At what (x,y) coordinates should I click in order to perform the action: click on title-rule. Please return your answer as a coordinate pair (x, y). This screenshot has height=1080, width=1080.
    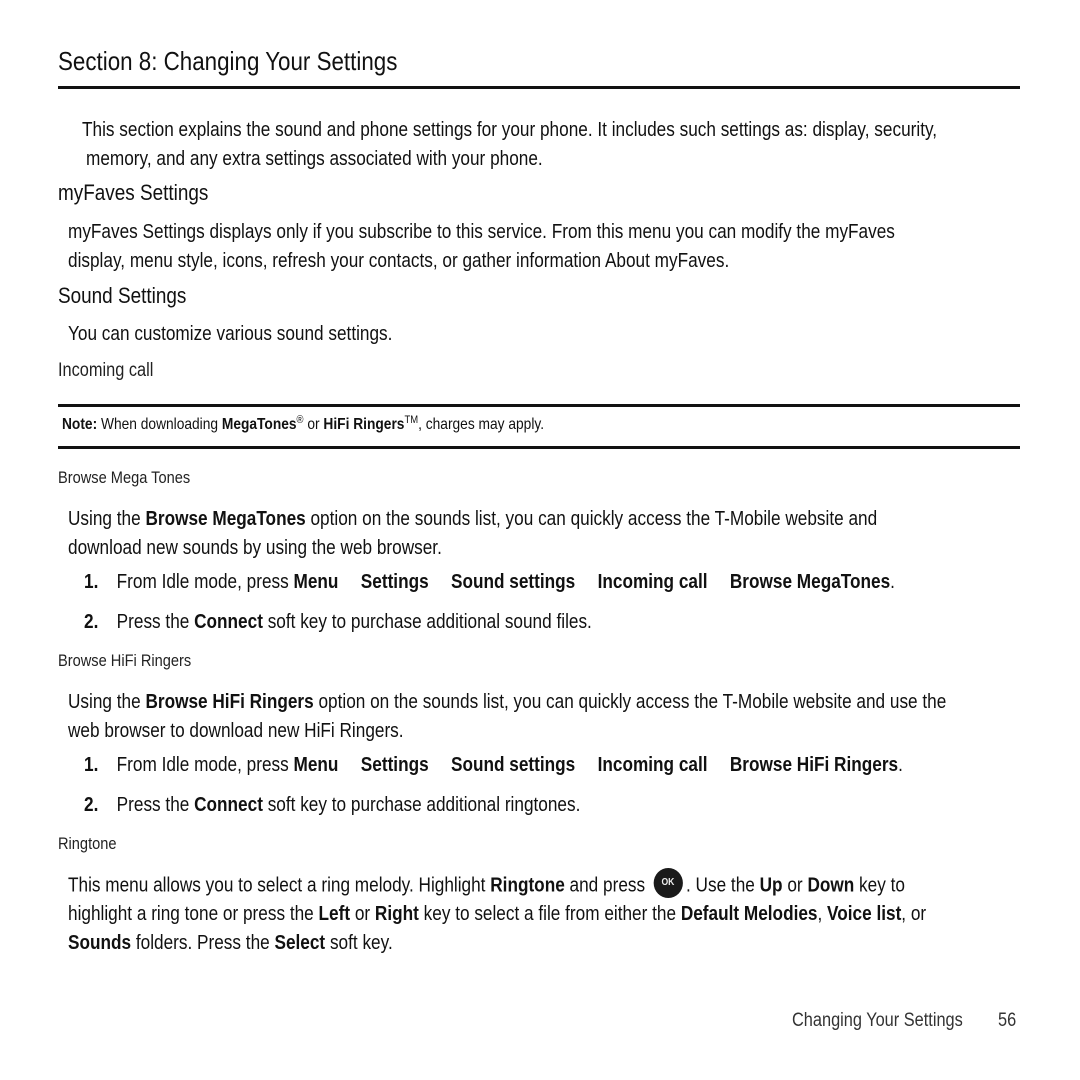
    Looking at the image, I should click on (539, 87).